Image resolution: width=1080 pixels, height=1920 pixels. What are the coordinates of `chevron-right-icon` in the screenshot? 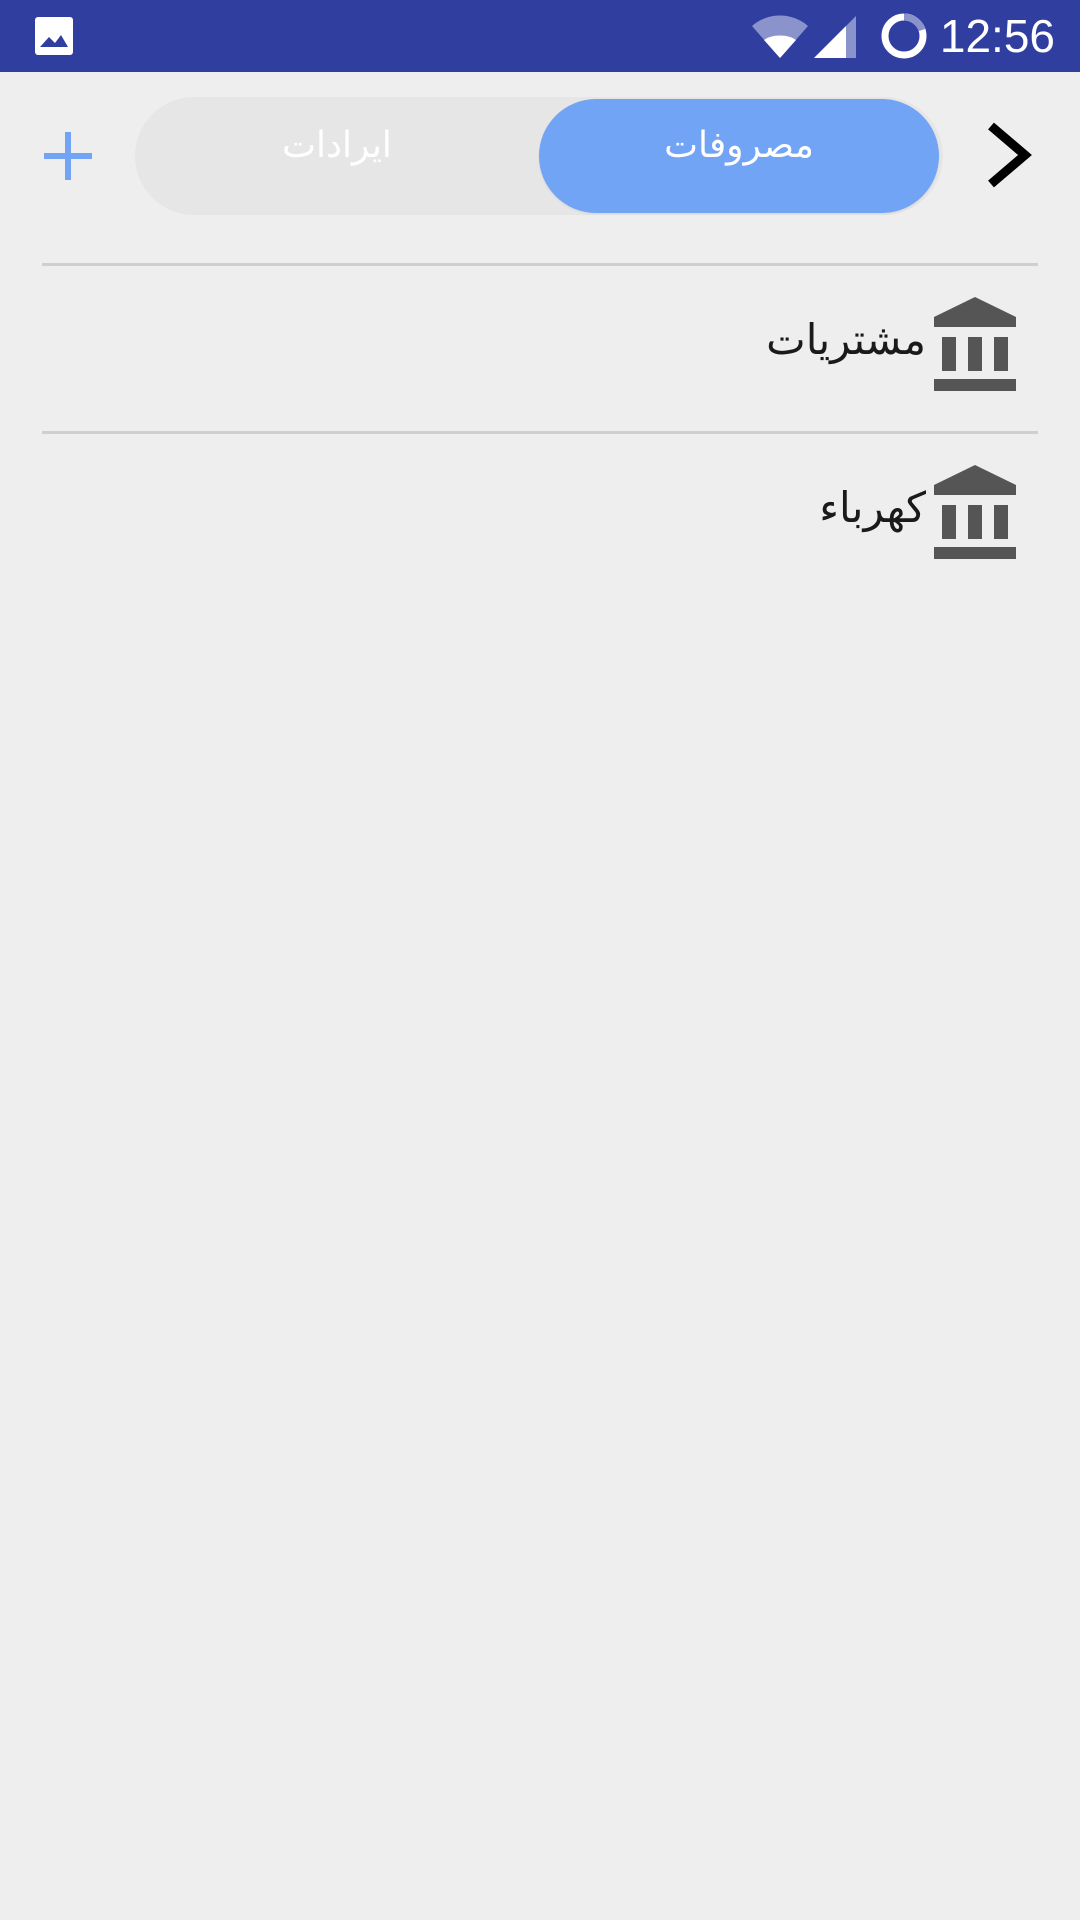 It's located at (1010, 155).